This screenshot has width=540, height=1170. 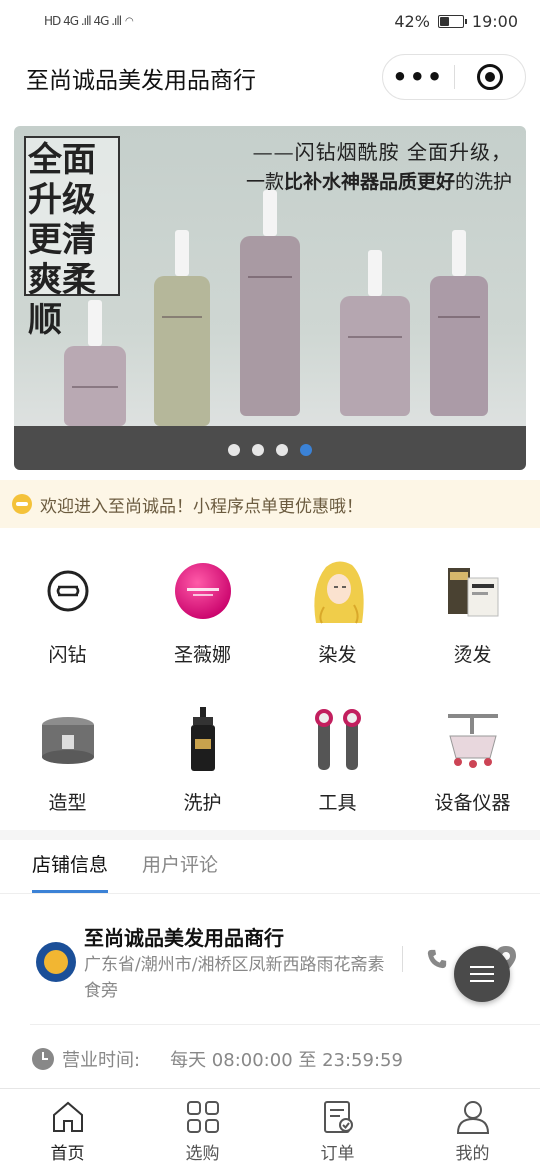 I want to click on hours-label: 营业时间:, so click(x=101, y=1060).